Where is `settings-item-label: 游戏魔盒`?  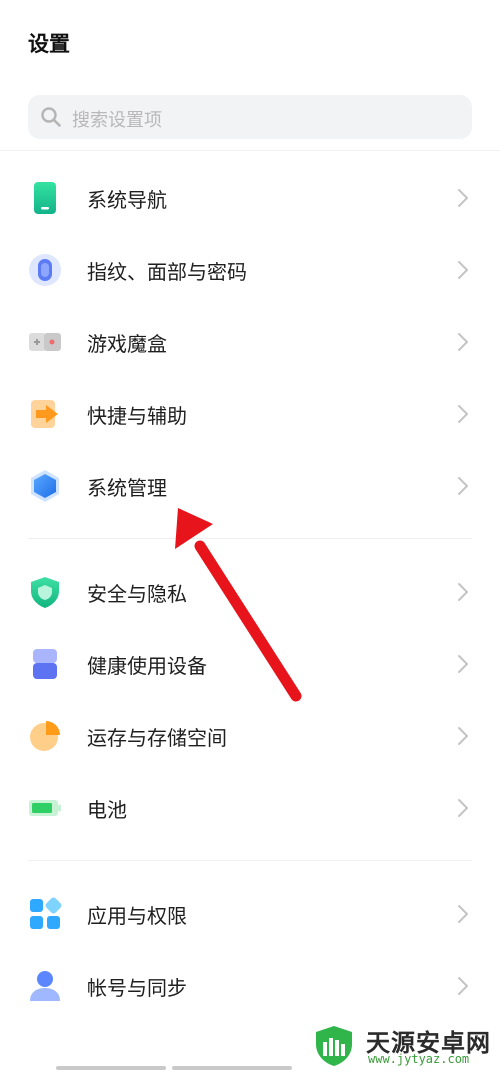 settings-item-label: 游戏魔盒 is located at coordinates (127, 344).